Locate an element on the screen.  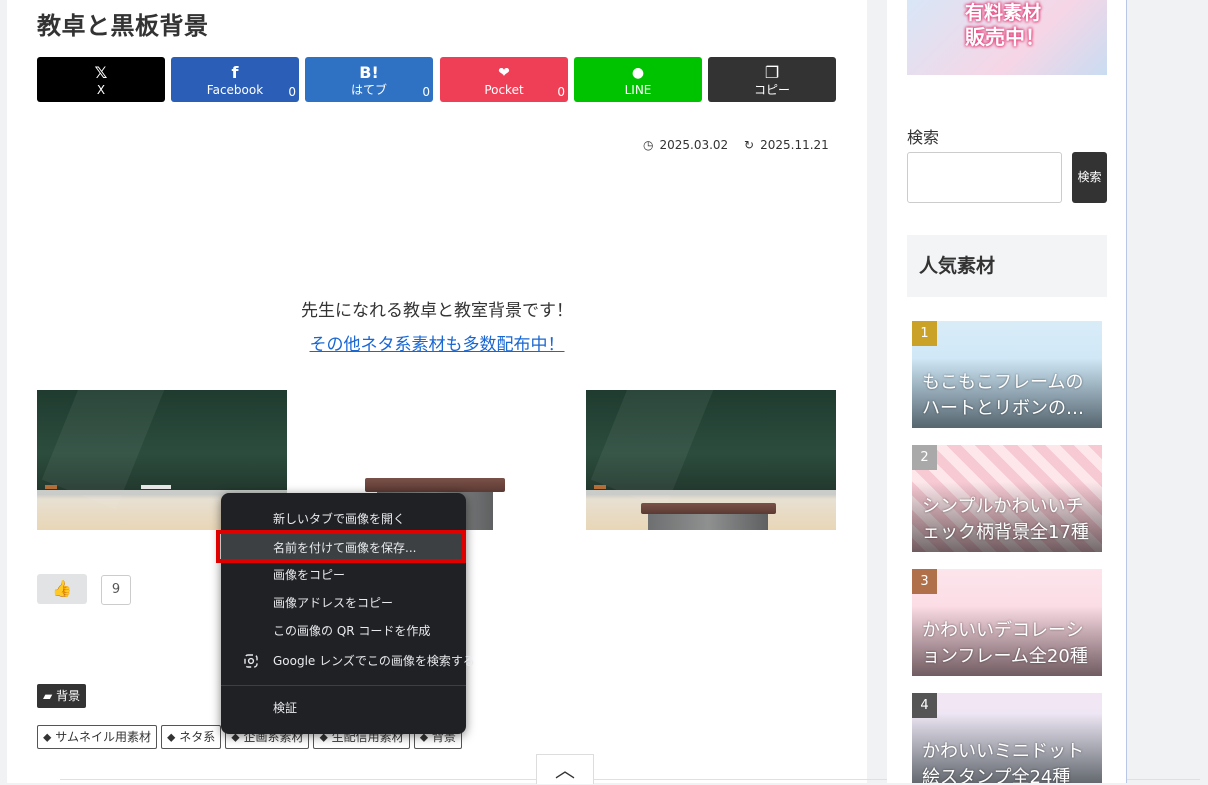
tag-item: ⬥ ネタ系 is located at coordinates (191, 737).